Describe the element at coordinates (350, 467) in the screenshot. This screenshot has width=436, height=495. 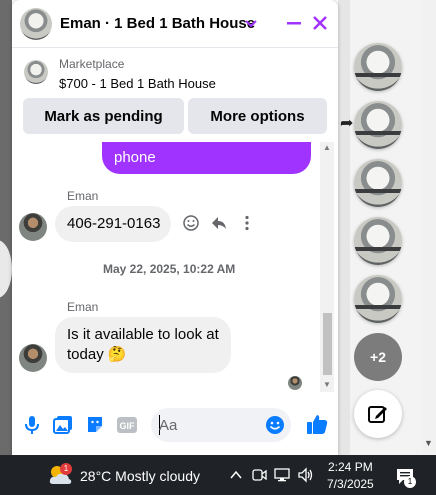
I see `clock-time: 2:24 PM` at that location.